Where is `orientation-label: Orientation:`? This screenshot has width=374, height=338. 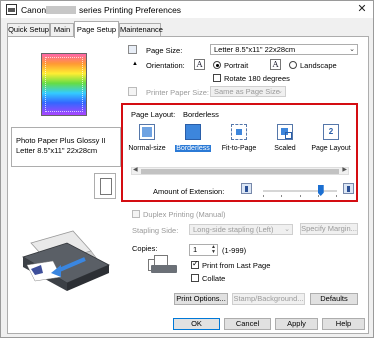 orientation-label: Orientation: is located at coordinates (165, 65).